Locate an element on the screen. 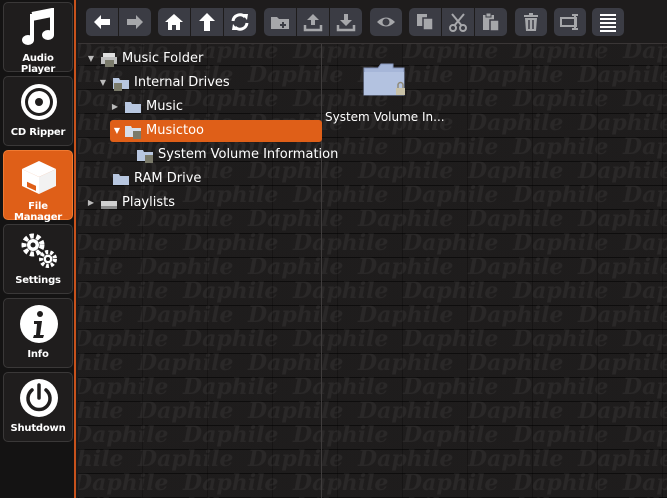 Image resolution: width=667 pixels, height=498 pixels. nav-settings: Settings is located at coordinates (38, 259).